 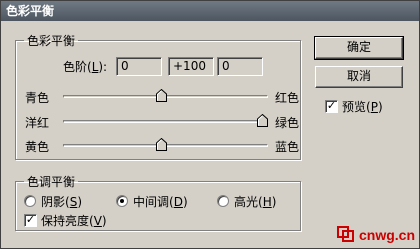 I want to click on watermark-logo-icon, so click(x=345, y=234).